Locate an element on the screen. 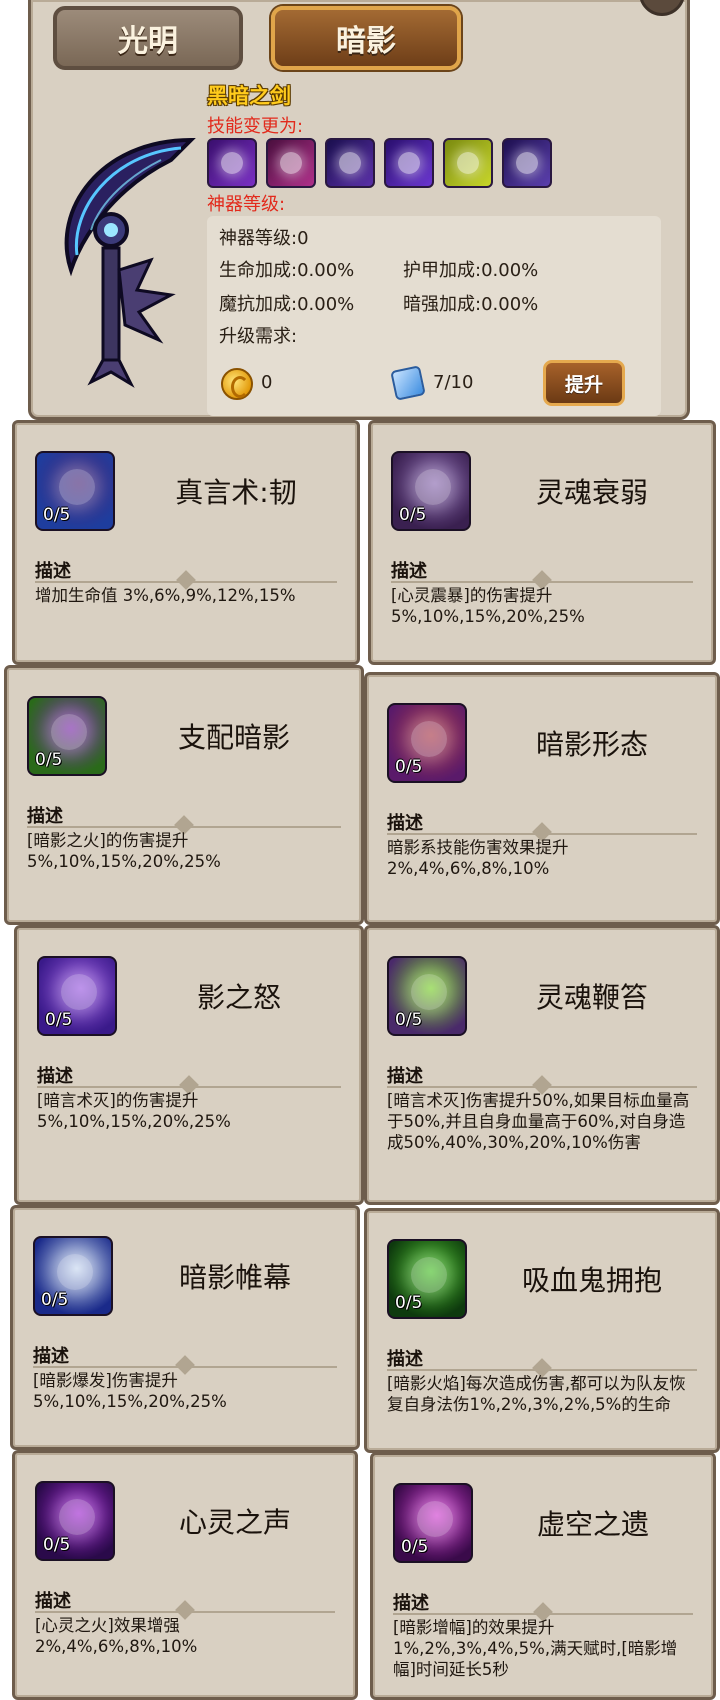  tab-shadow: 暗影 is located at coordinates (366, 38).